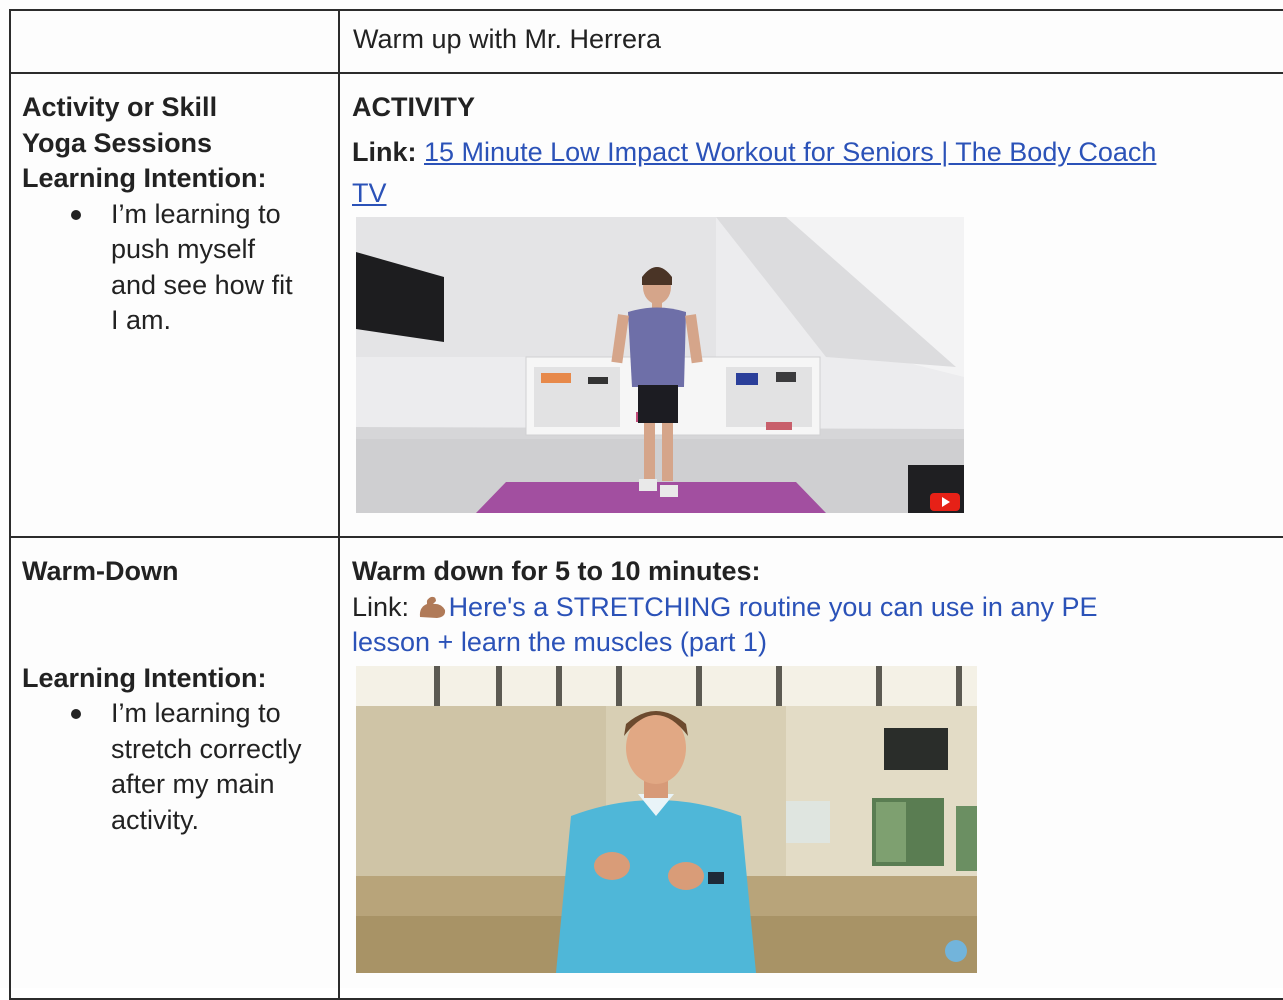 The height and width of the screenshot is (1000, 1283). Describe the element at coordinates (414, 107) in the screenshot. I see `activity-heading: ACTIVITY` at that location.